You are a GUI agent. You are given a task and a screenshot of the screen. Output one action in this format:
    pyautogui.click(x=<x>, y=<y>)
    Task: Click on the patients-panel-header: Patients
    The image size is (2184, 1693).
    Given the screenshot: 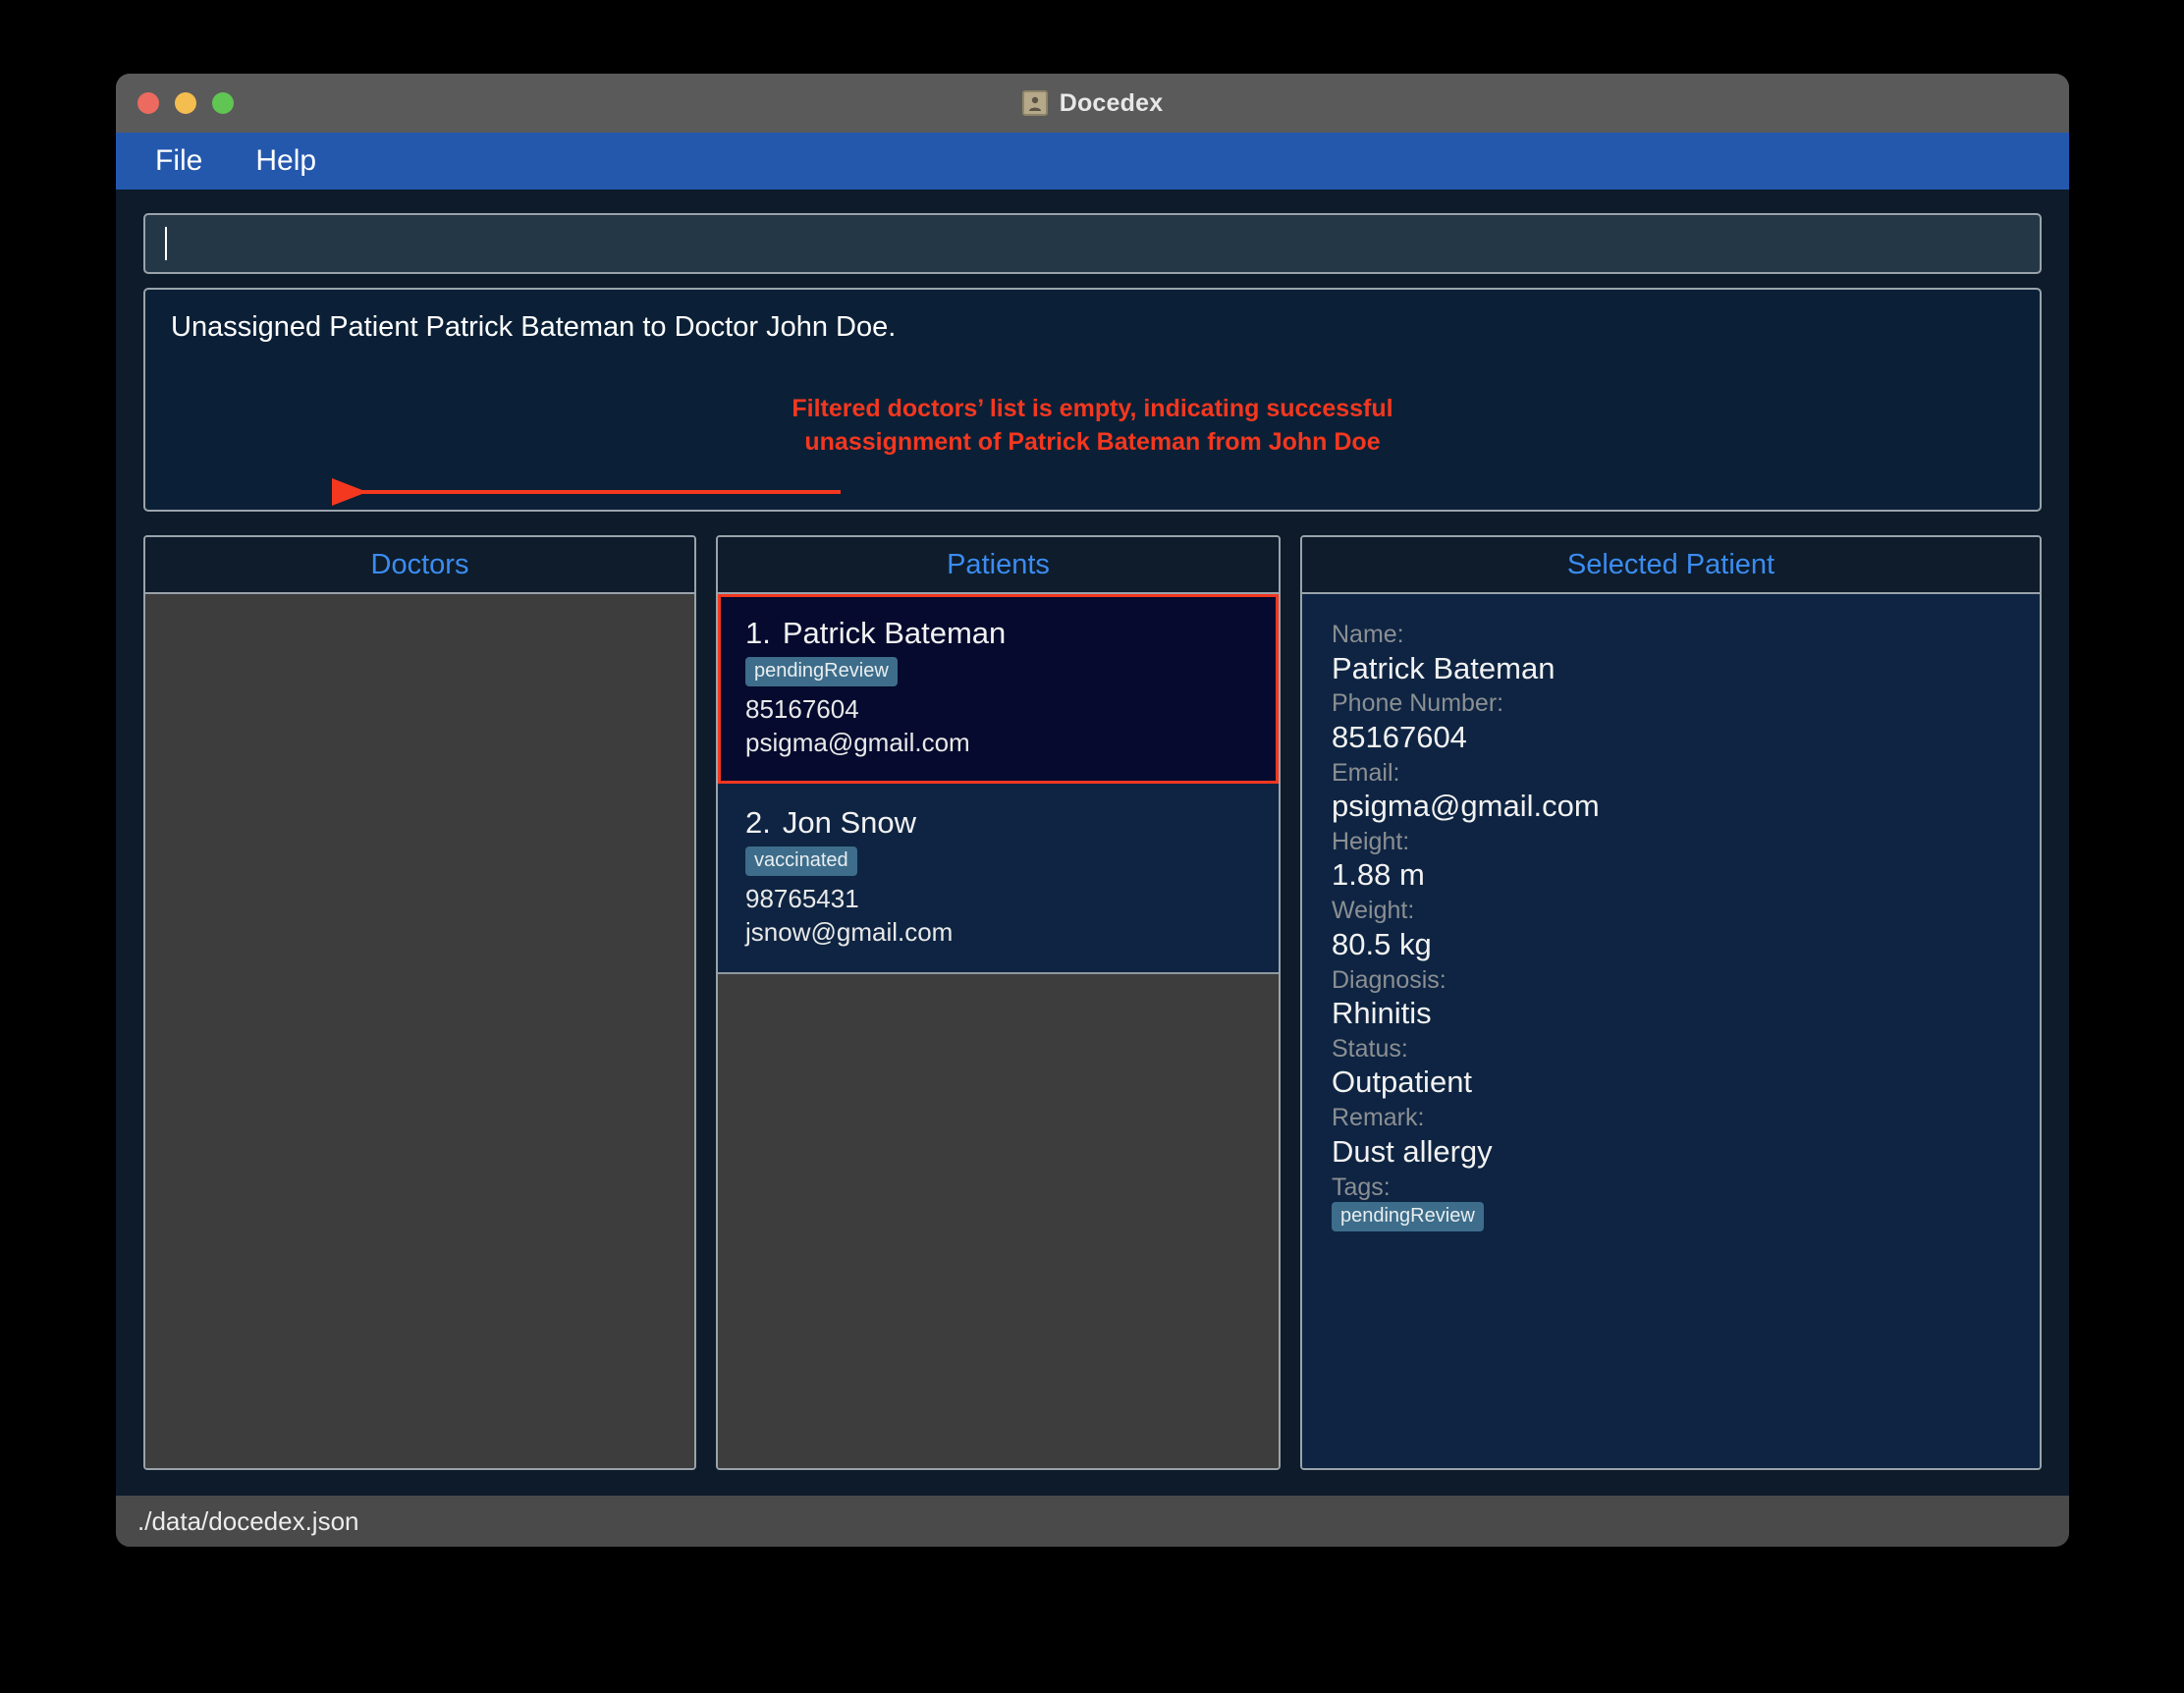 What is the action you would take?
    pyautogui.click(x=998, y=565)
    